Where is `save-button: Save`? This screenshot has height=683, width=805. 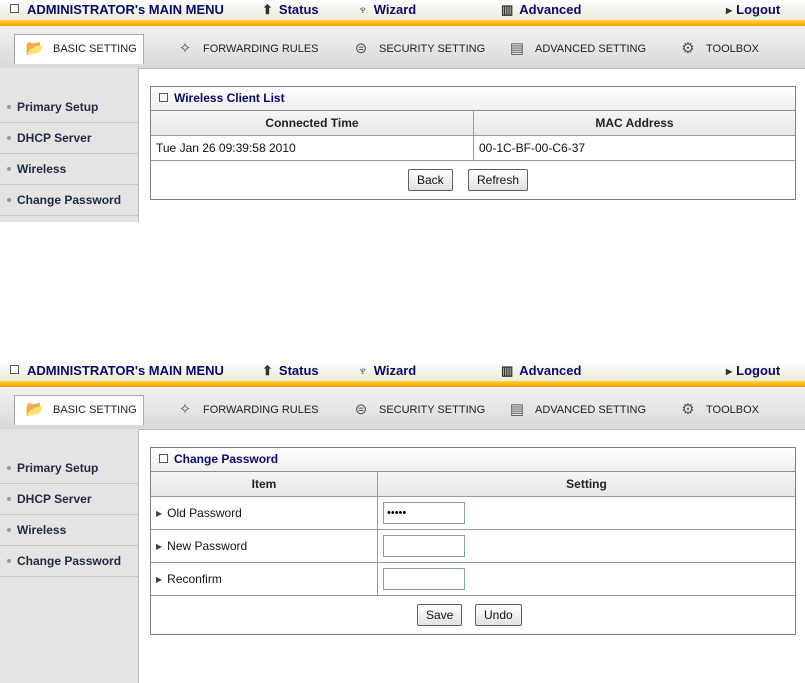 save-button: Save is located at coordinates (440, 615).